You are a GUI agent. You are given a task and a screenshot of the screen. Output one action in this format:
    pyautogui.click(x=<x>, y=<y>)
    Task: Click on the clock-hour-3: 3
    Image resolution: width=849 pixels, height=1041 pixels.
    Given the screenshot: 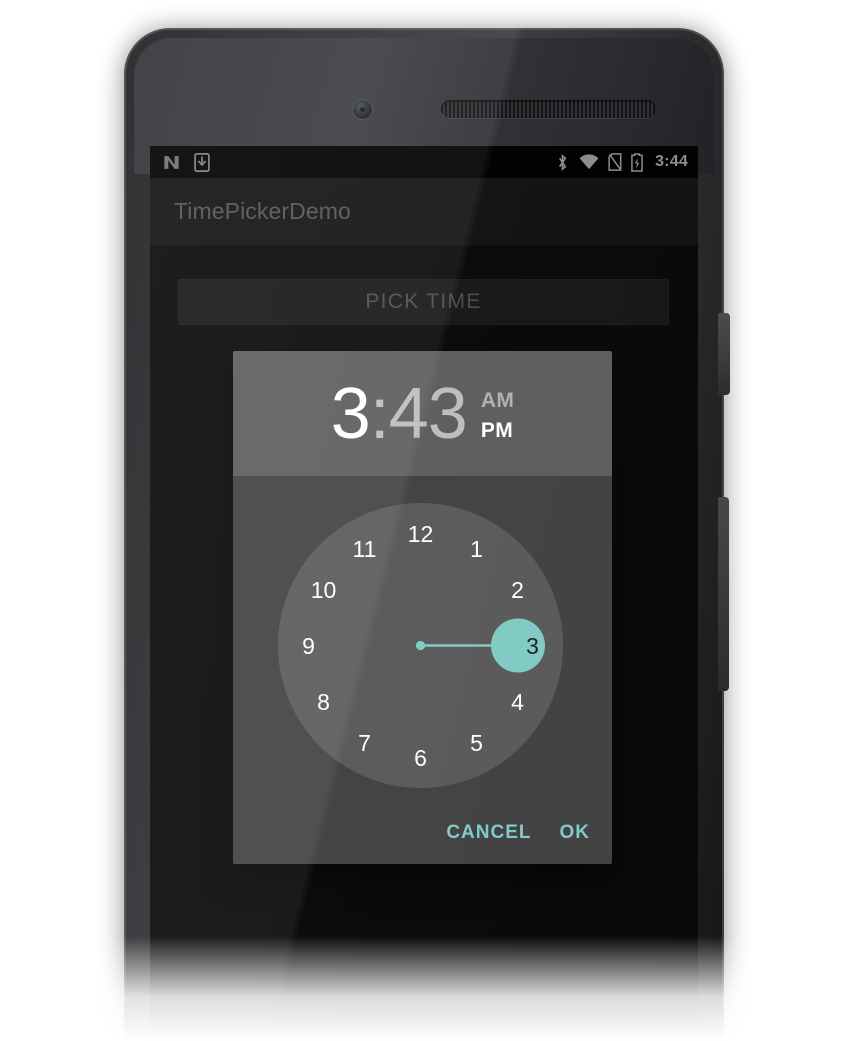 What is the action you would take?
    pyautogui.click(x=533, y=646)
    